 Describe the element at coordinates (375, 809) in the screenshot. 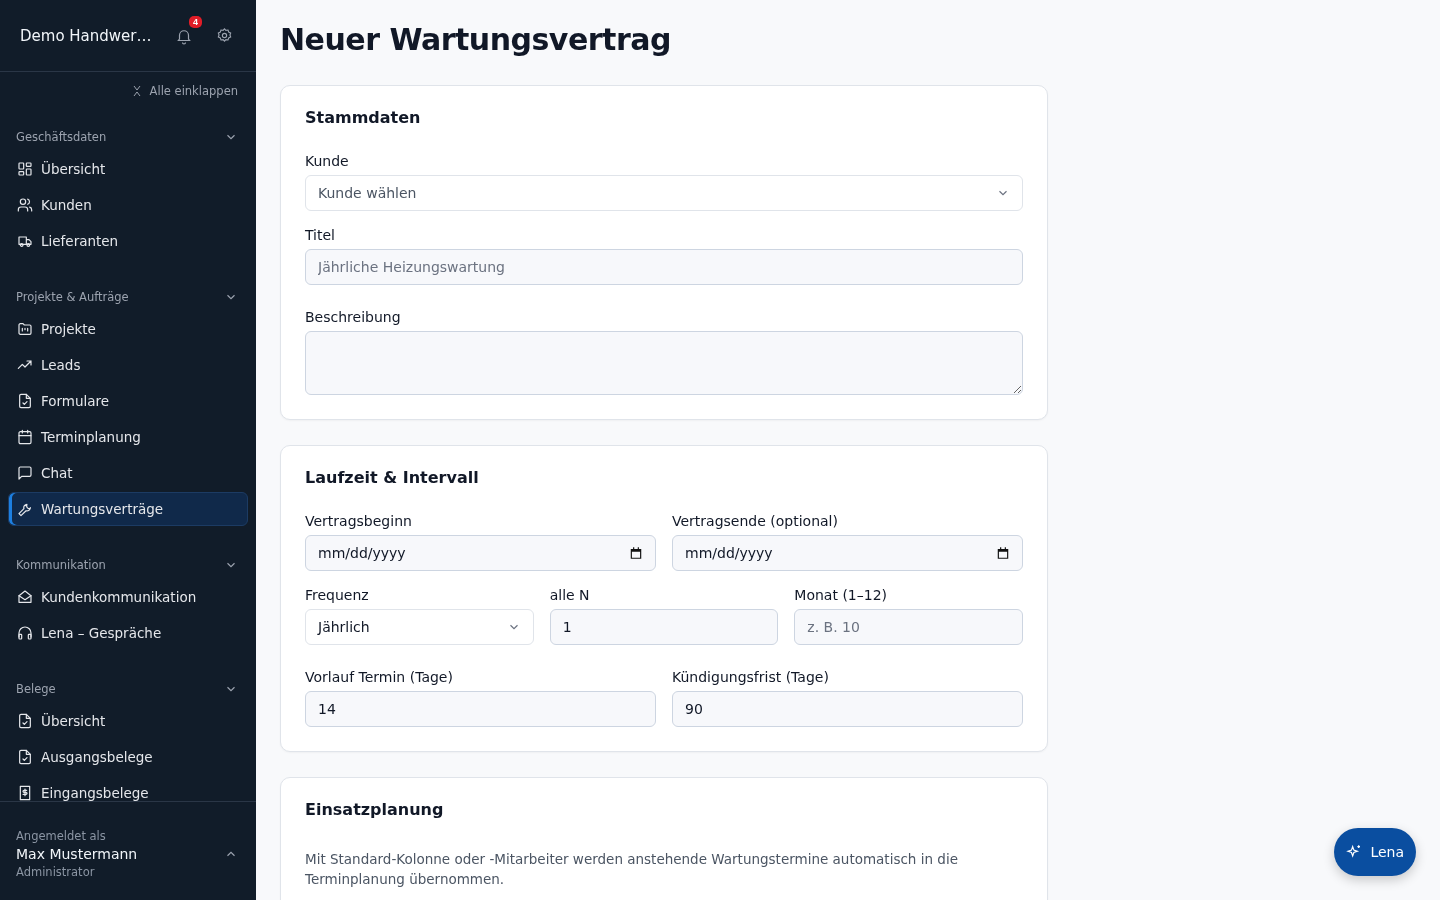

I see `card-title: Einsatzplanung` at that location.